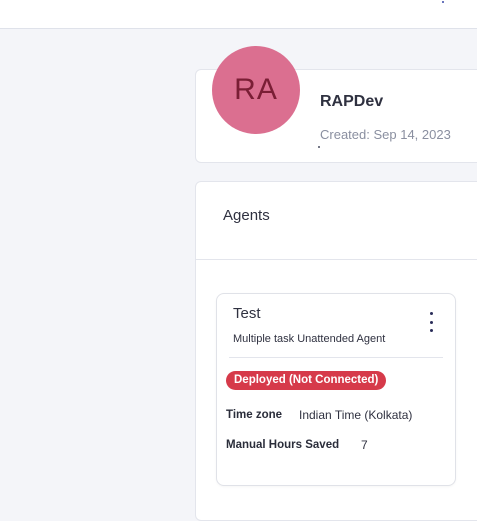 The image size is (477, 521). Describe the element at coordinates (238, 14) in the screenshot. I see `top-bar` at that location.